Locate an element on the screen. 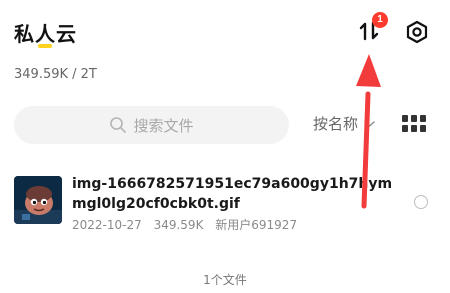  view-toggle-button is located at coordinates (414, 124).